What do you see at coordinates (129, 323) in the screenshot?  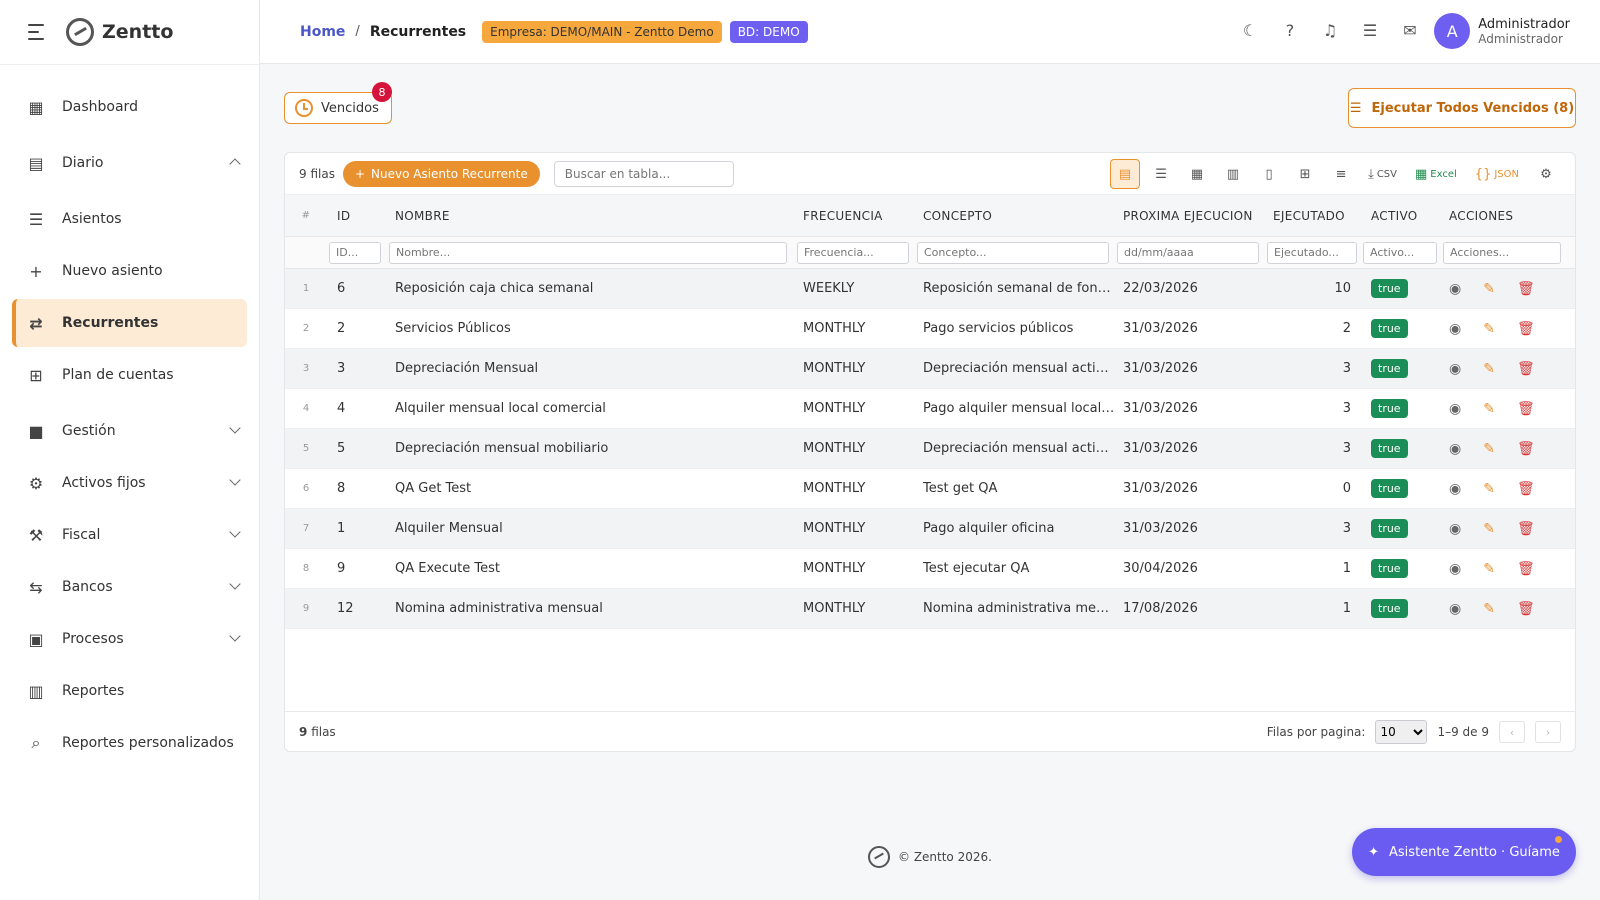 I see `sidebar-item-recurrentes: ⇄ Recurrentes` at bounding box center [129, 323].